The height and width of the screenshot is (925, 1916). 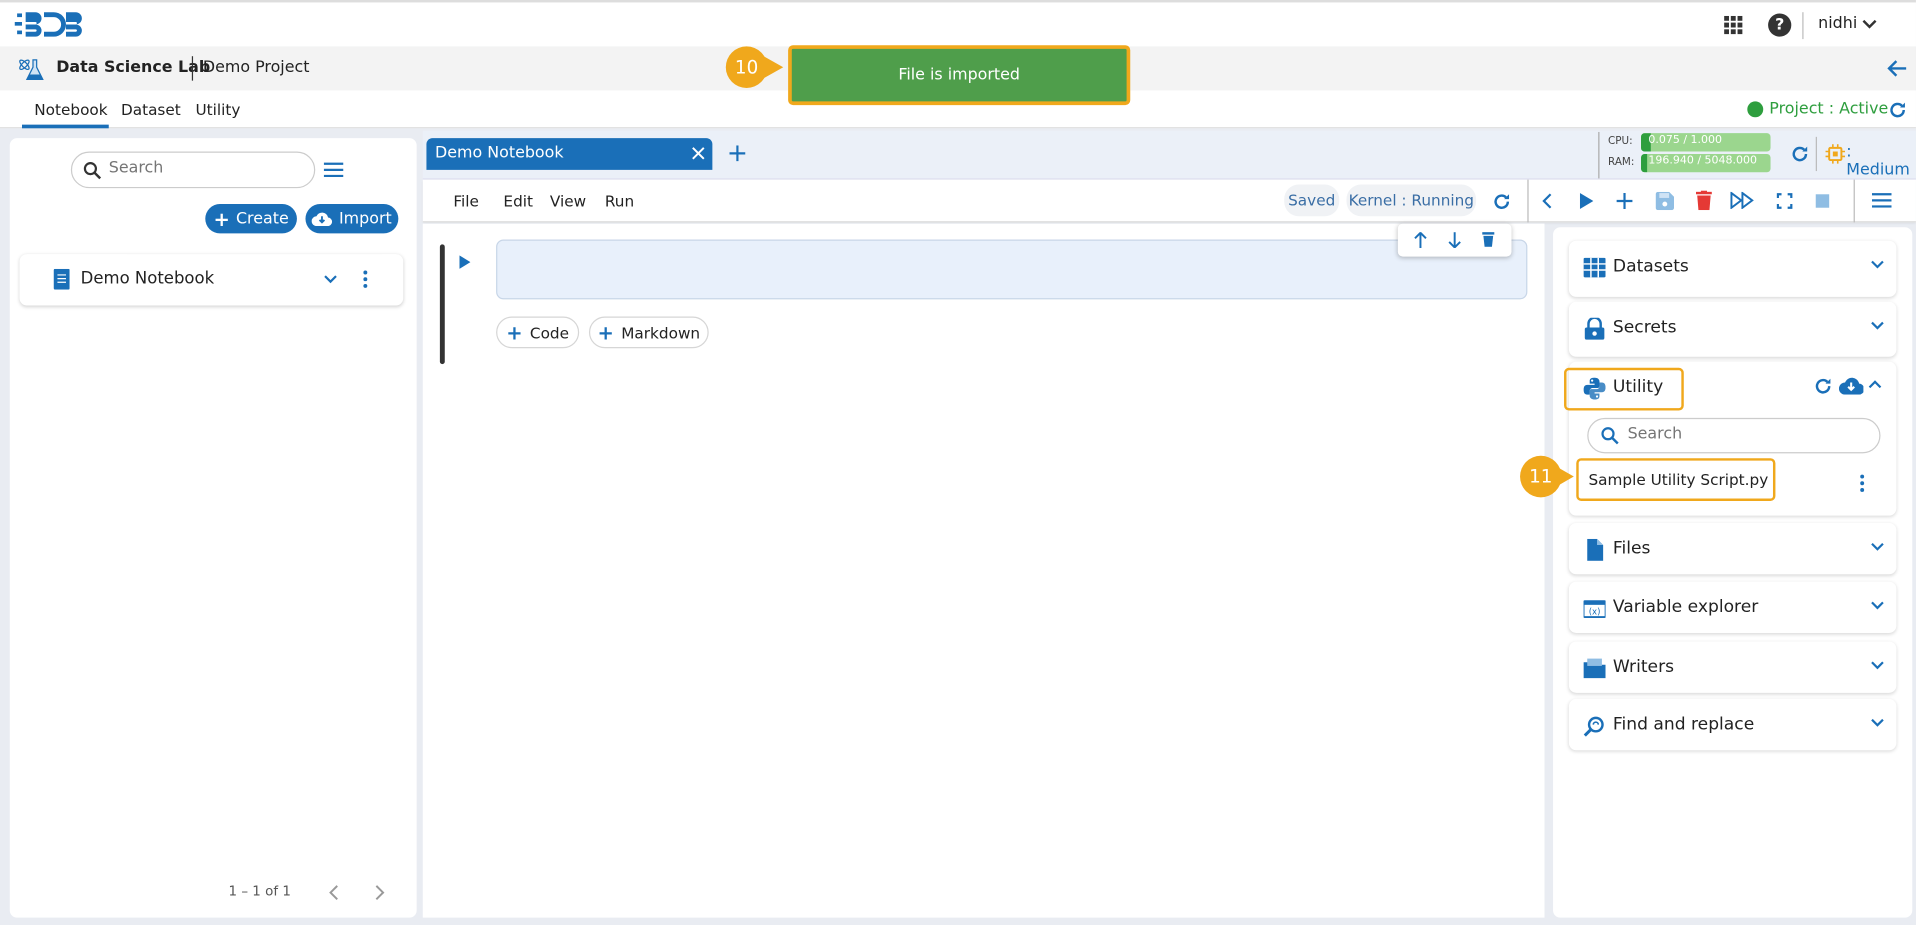 What do you see at coordinates (1595, 613) in the screenshot?
I see `svg-text: (x)` at bounding box center [1595, 613].